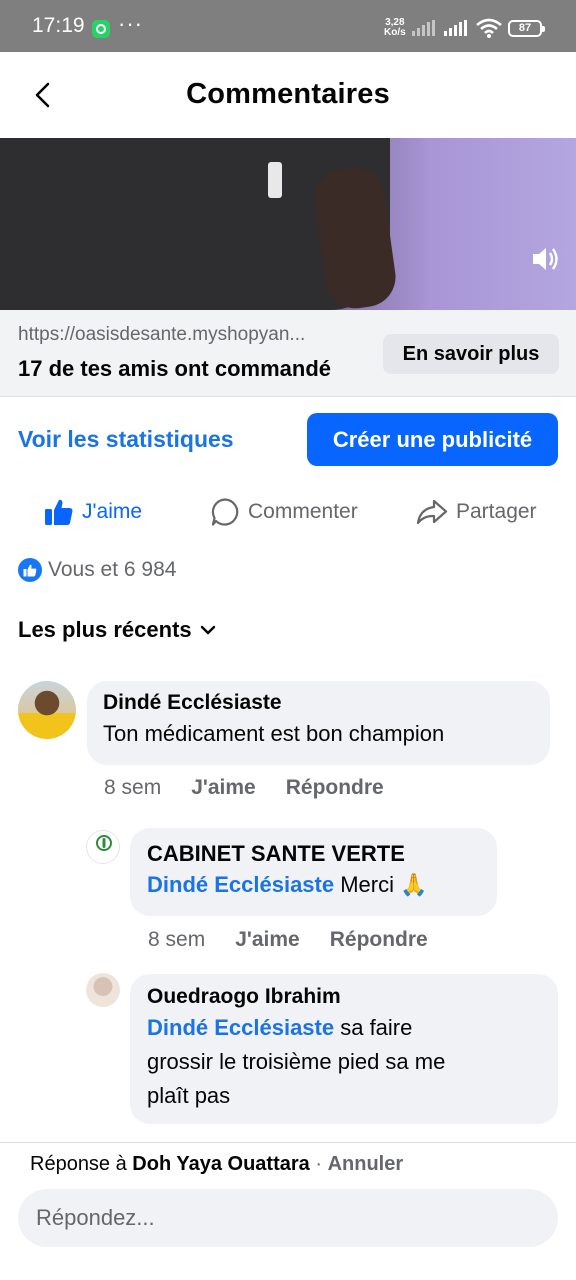 The width and height of the screenshot is (576, 1280). Describe the element at coordinates (126, 439) in the screenshot. I see `view-stats-link: Voir les statistiques` at that location.